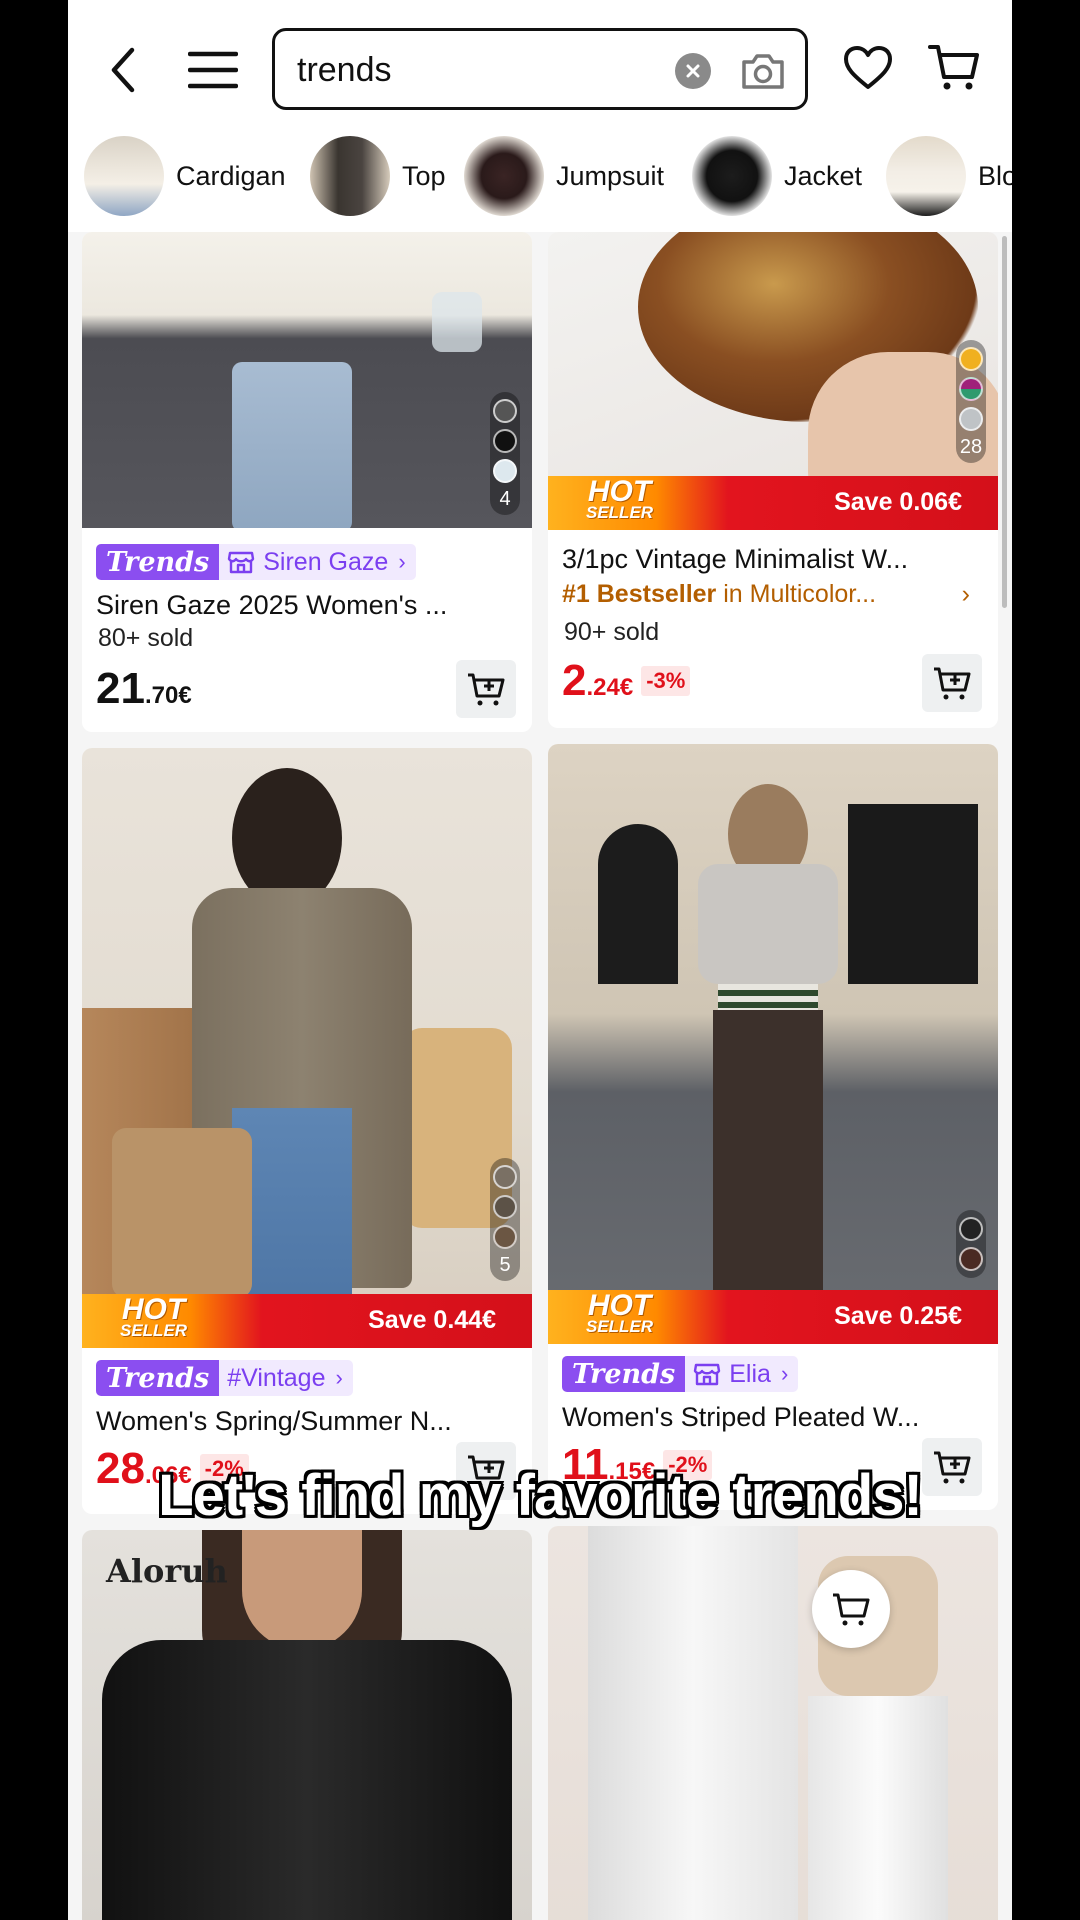  What do you see at coordinates (995, 175) in the screenshot?
I see `category-label: Blo` at bounding box center [995, 175].